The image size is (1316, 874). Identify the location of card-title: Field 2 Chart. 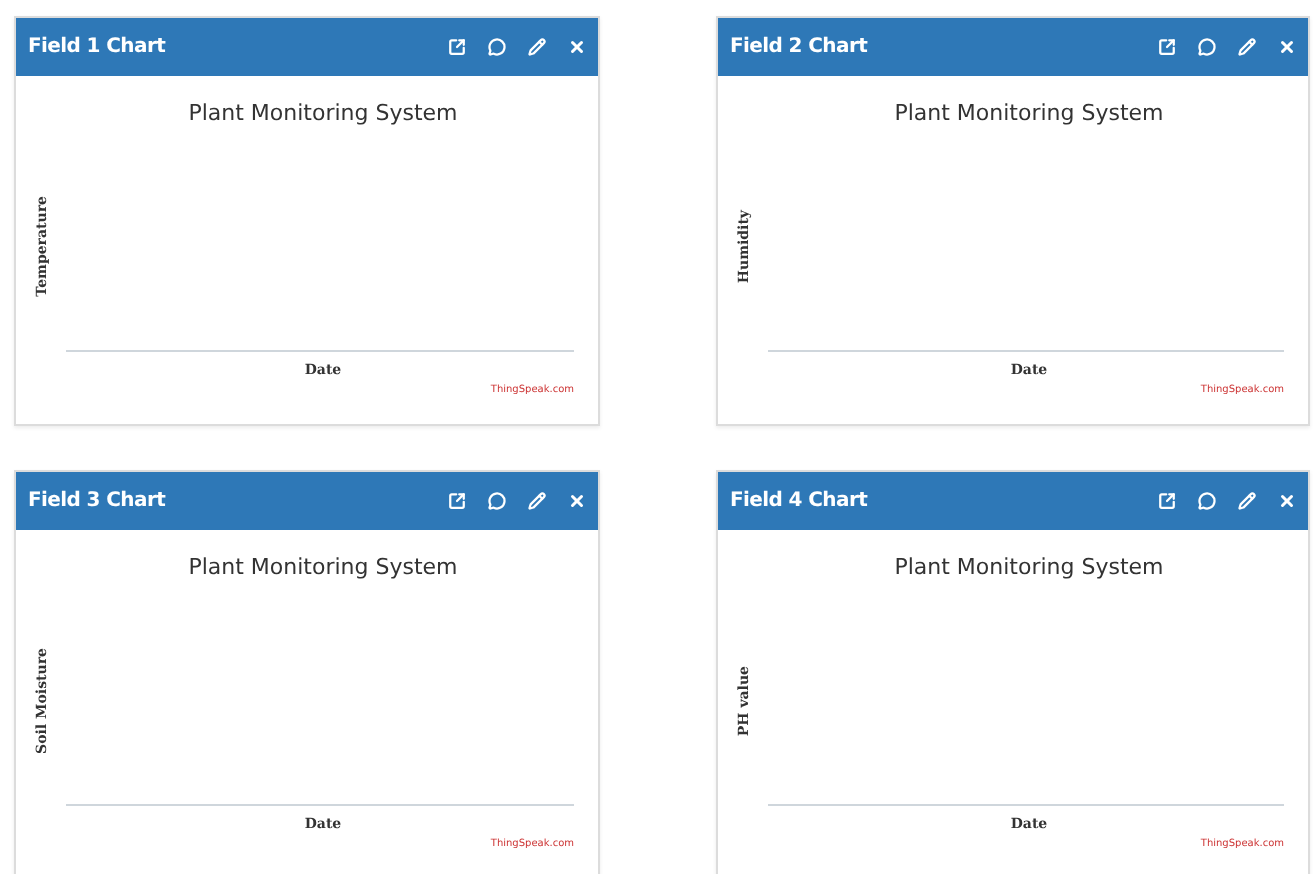
(800, 47).